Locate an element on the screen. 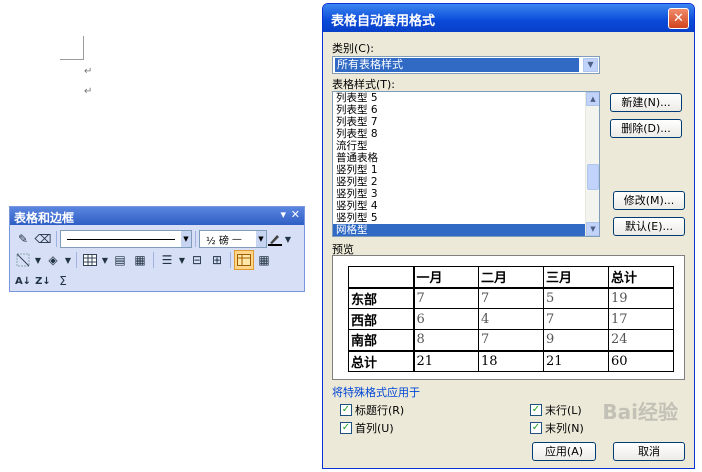  table-row: 南部 8 7 9 24 is located at coordinates (511, 340).